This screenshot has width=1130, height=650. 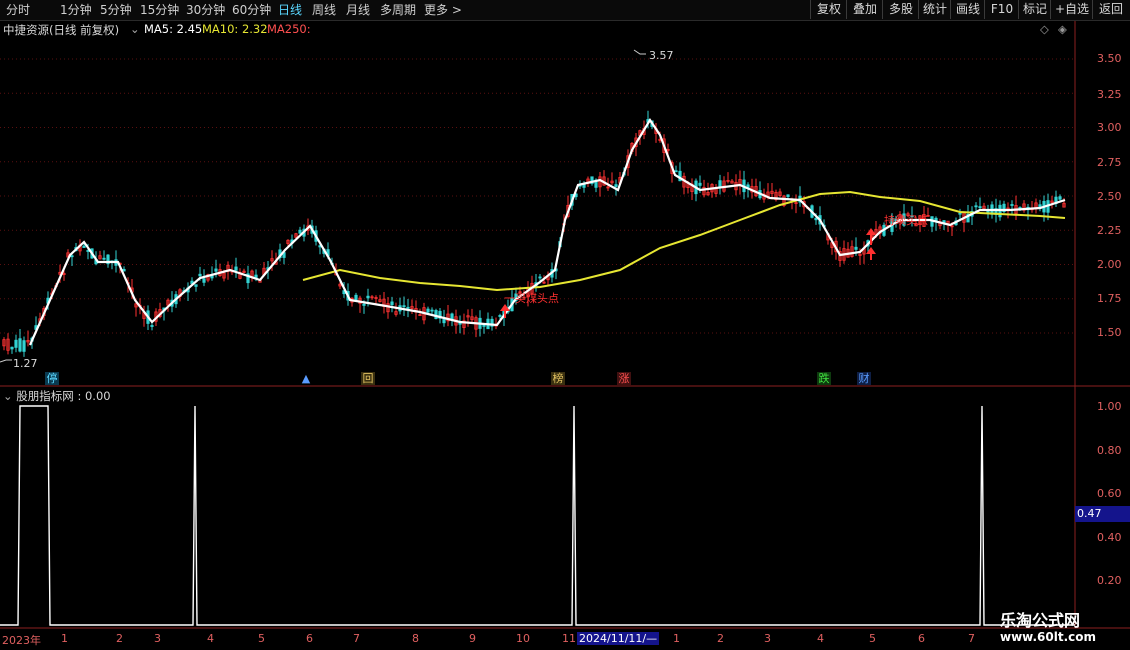 What do you see at coordinates (368, 378) in the screenshot?
I see `signal-badge: 回` at bounding box center [368, 378].